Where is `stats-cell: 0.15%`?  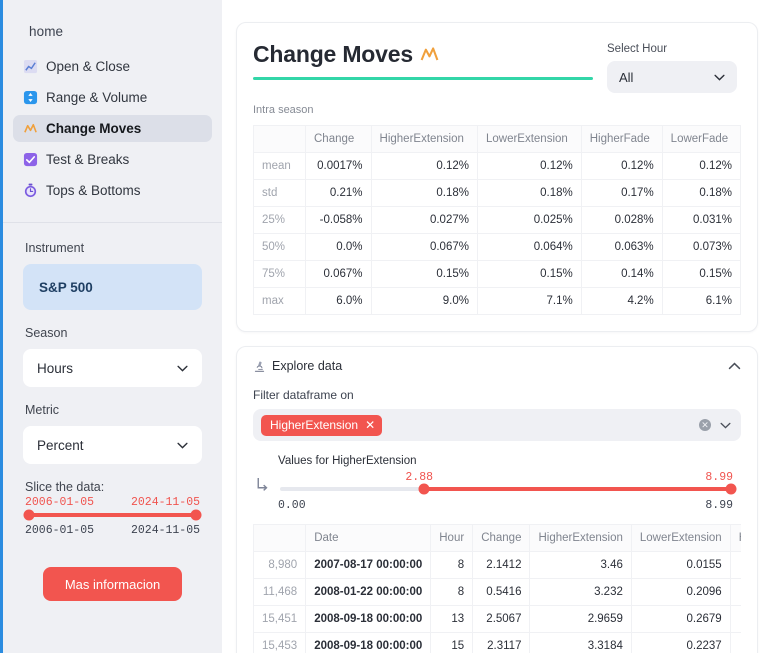
stats-cell: 0.15% is located at coordinates (701, 274).